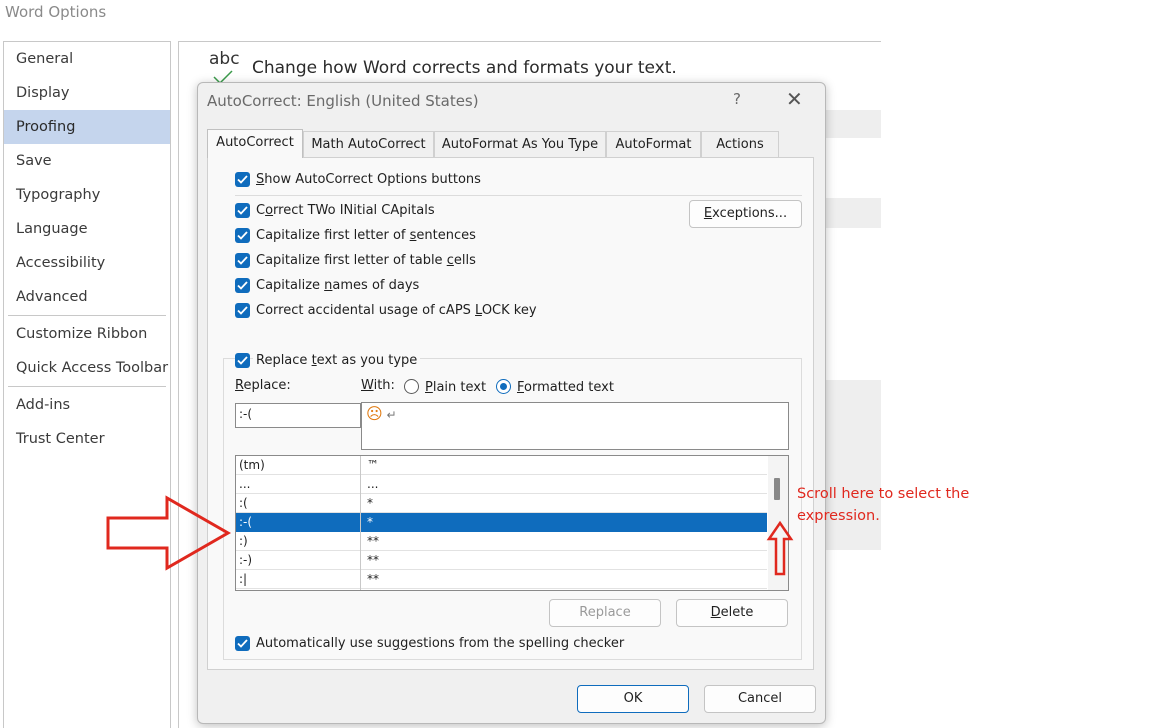 The width and height of the screenshot is (1152, 728). What do you see at coordinates (242, 235) in the screenshot?
I see `capitalize-sentences-checkbox` at bounding box center [242, 235].